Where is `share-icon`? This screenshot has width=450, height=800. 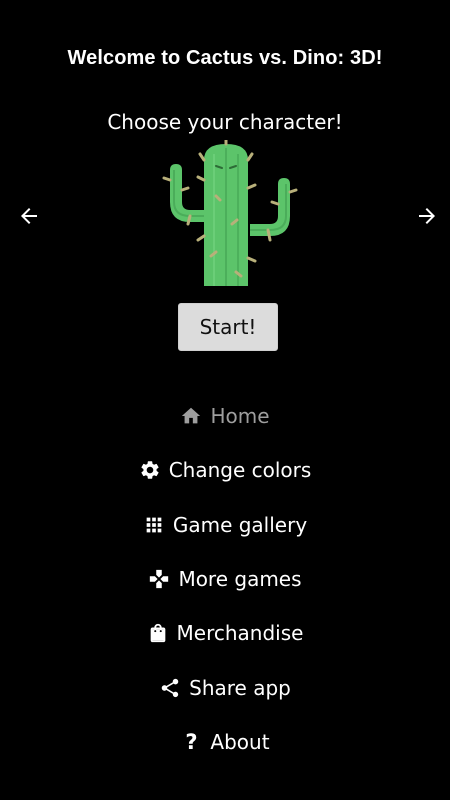 share-icon is located at coordinates (170, 688).